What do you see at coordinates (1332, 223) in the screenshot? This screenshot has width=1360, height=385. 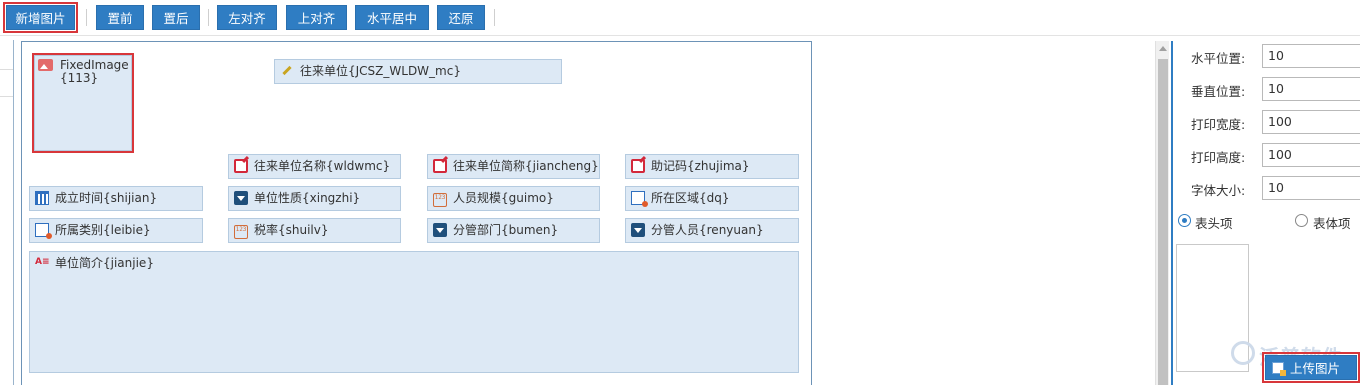 I see `body-item-label: 表体项` at bounding box center [1332, 223].